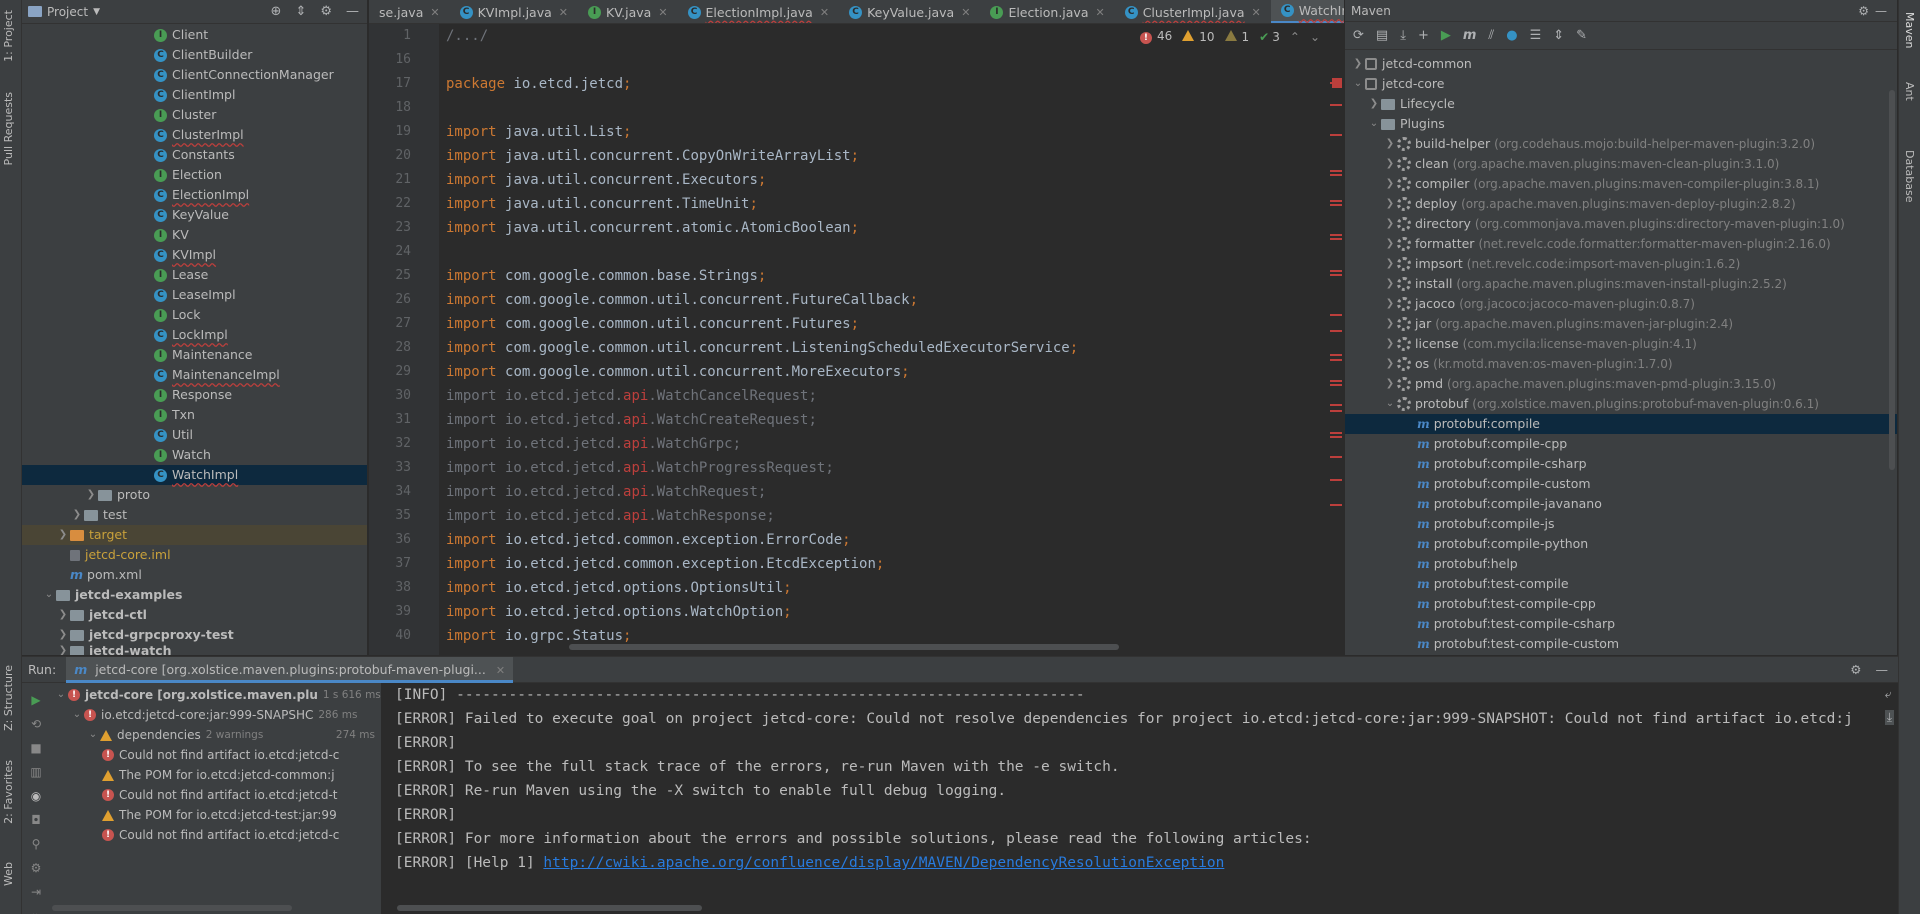 This screenshot has width=1920, height=914. Describe the element at coordinates (1621, 504) in the screenshot. I see `maven-goal: m protobuf:compile-javanano` at that location.